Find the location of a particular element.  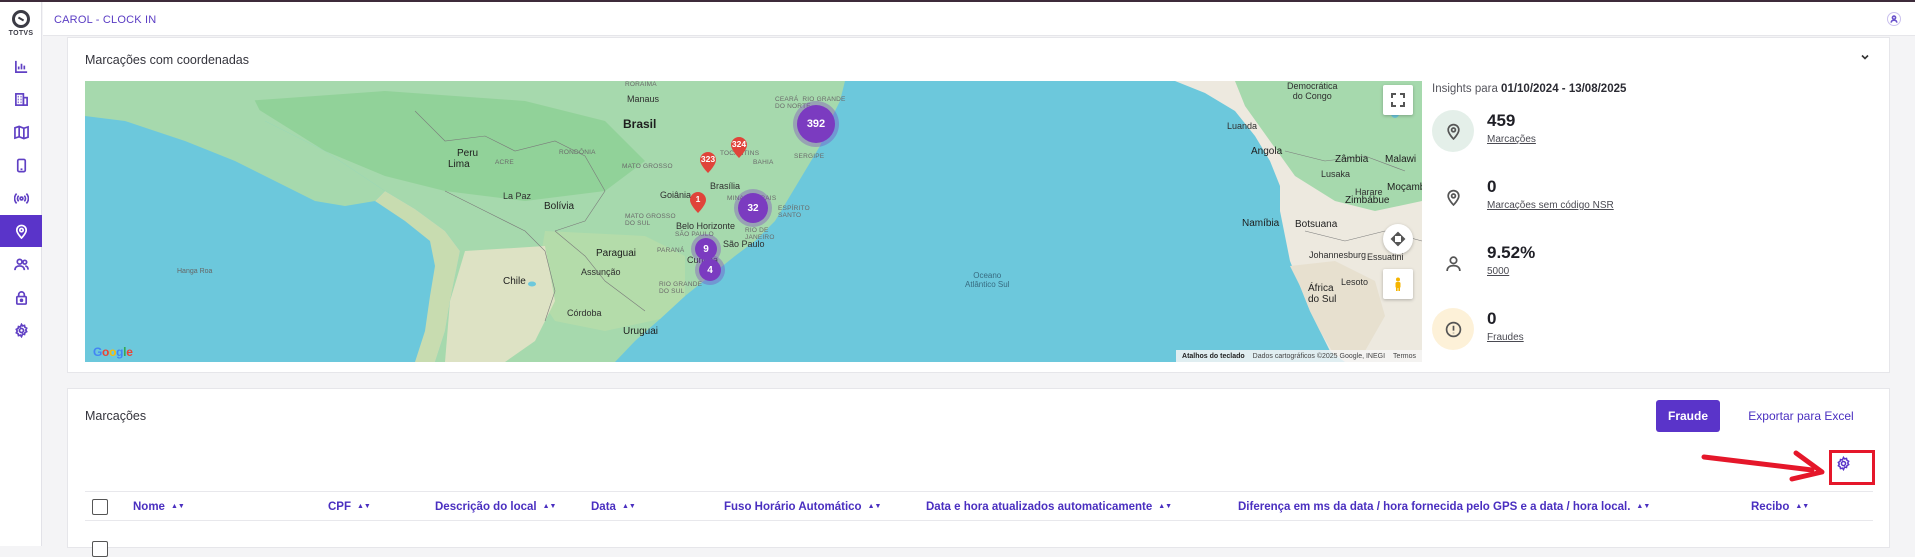

label-malawi: Malawi is located at coordinates (1401, 159).